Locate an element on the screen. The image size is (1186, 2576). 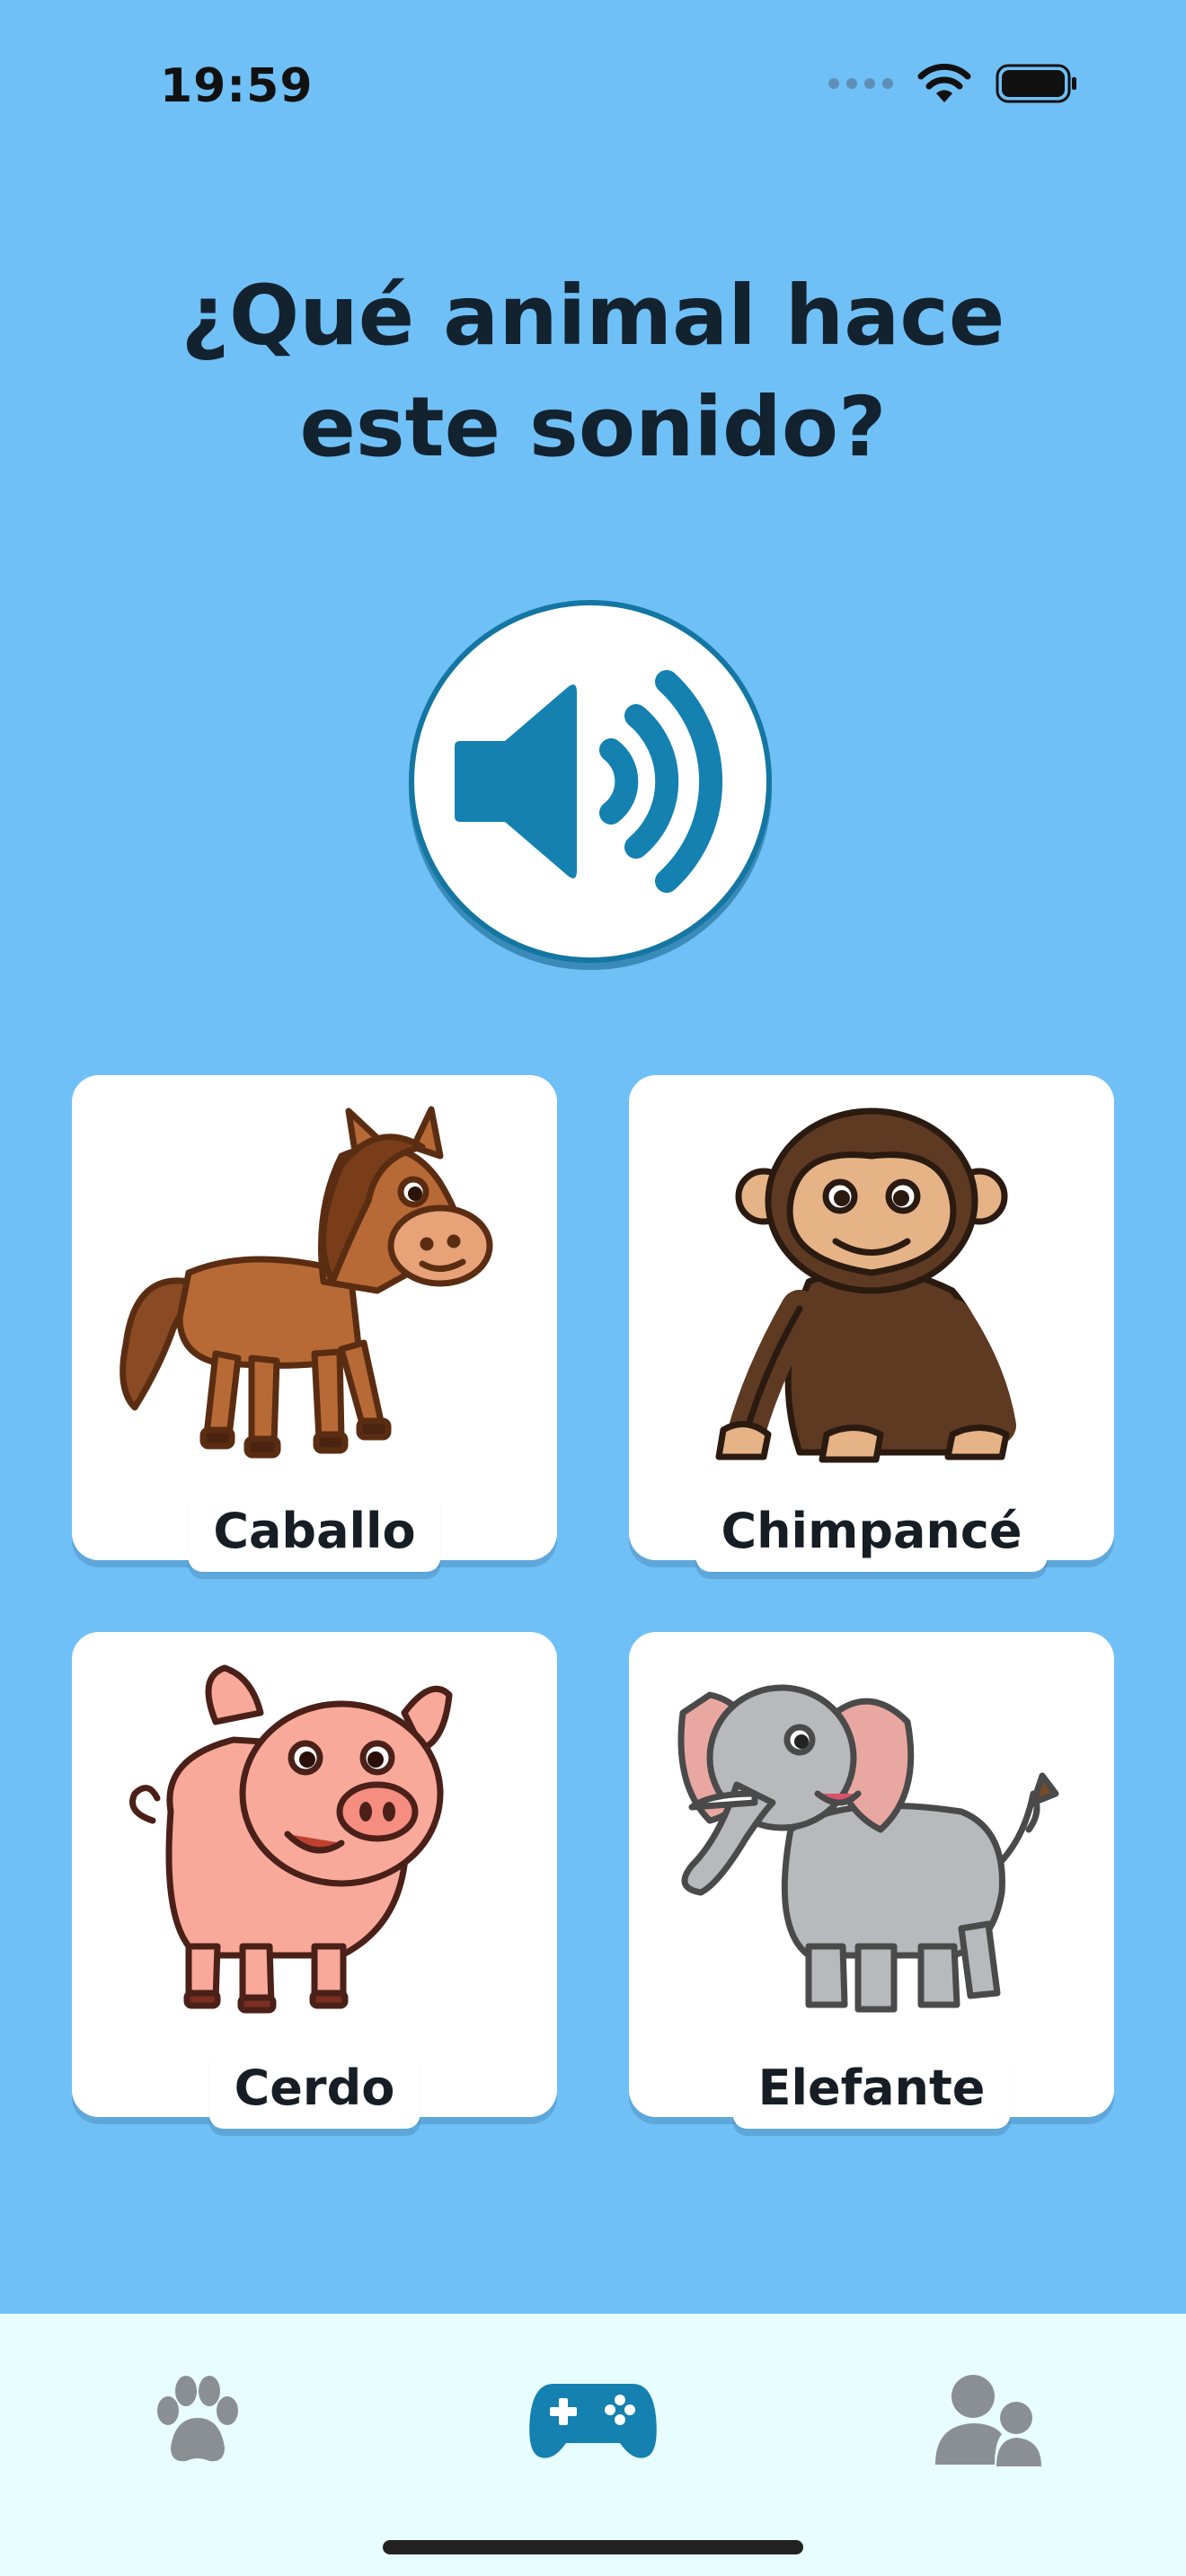
tab-bar is located at coordinates (593, 2445).